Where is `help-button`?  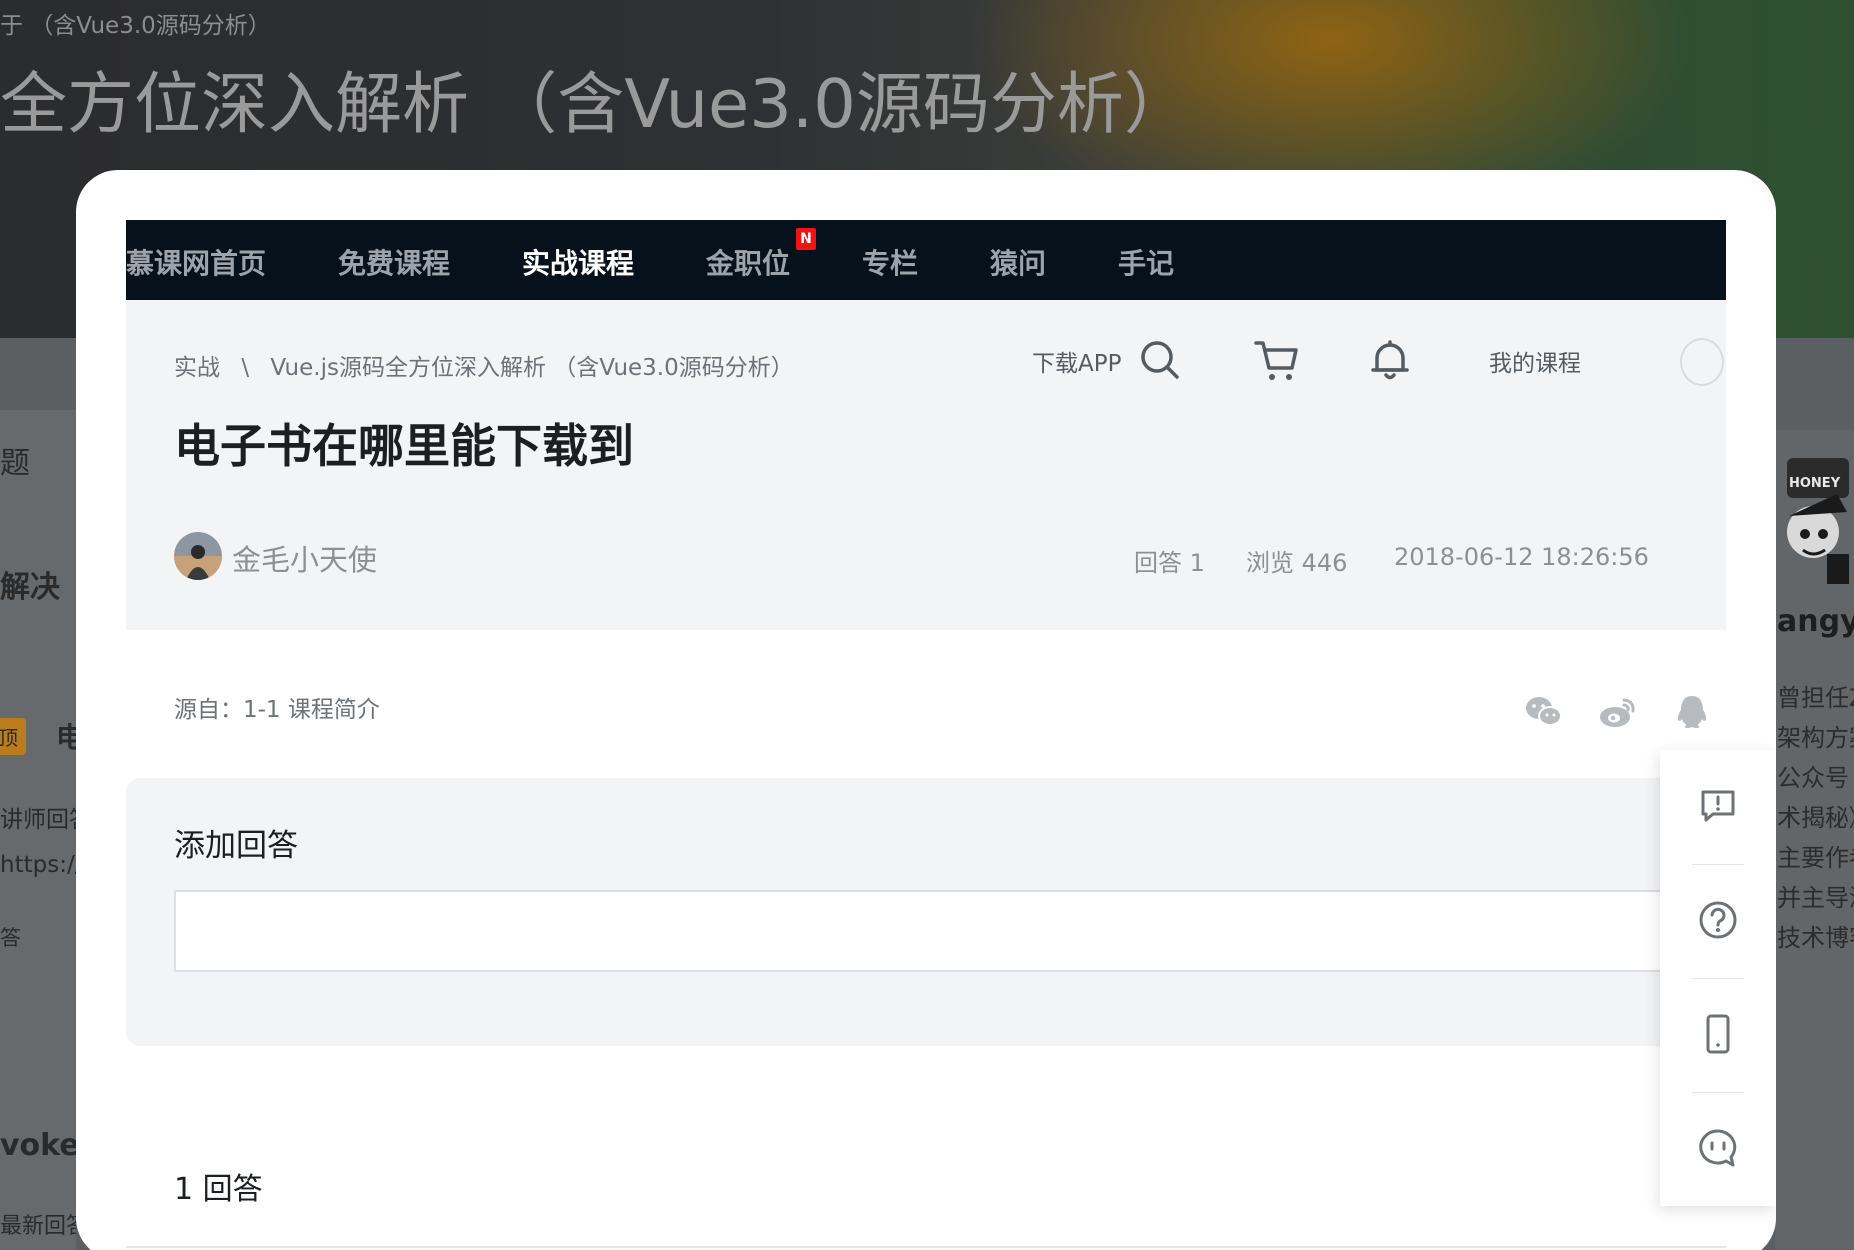
help-button is located at coordinates (1718, 921).